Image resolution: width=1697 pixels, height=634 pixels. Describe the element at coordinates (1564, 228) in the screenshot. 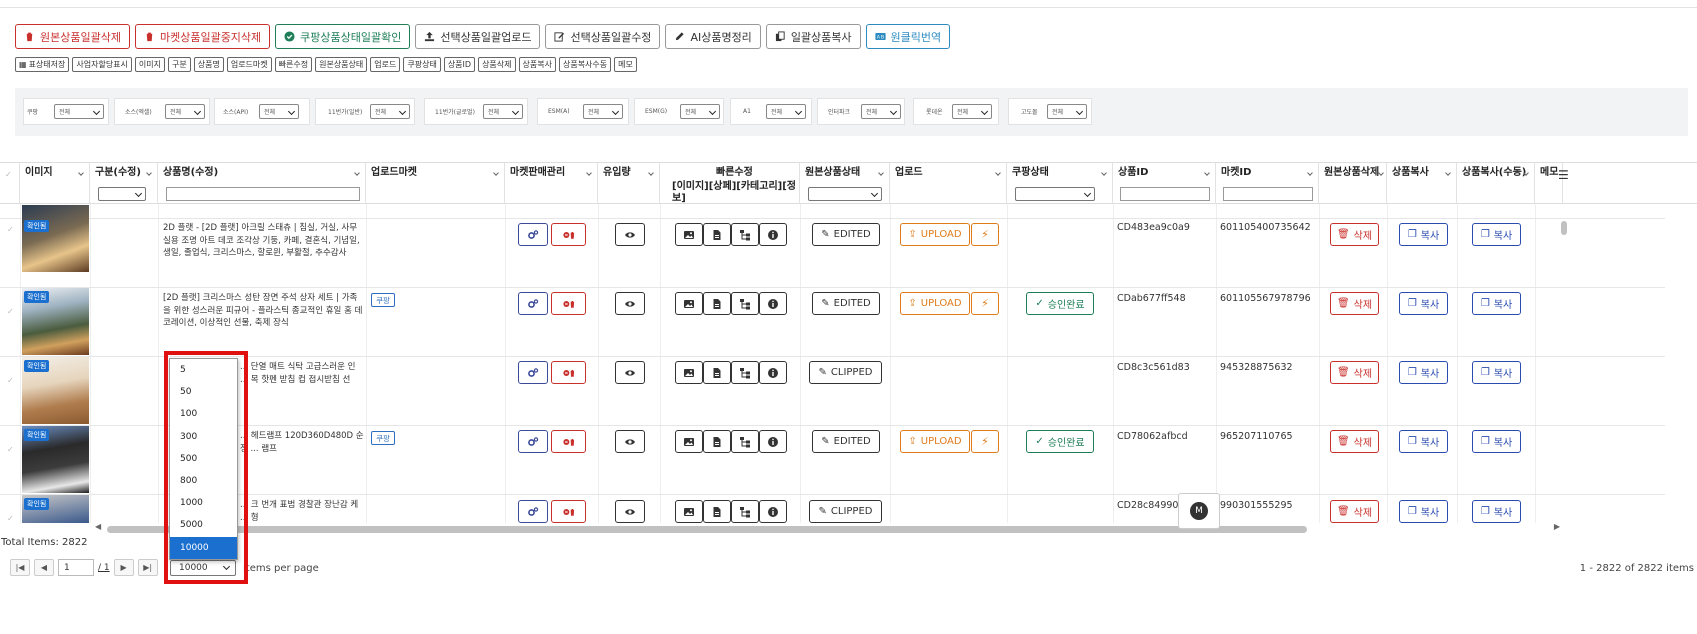

I see `vertical-scroll-thumb` at that location.